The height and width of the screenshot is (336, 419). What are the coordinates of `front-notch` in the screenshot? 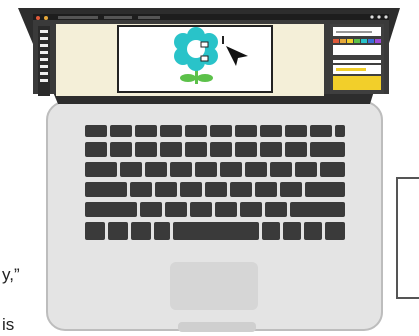 It's located at (217, 327).